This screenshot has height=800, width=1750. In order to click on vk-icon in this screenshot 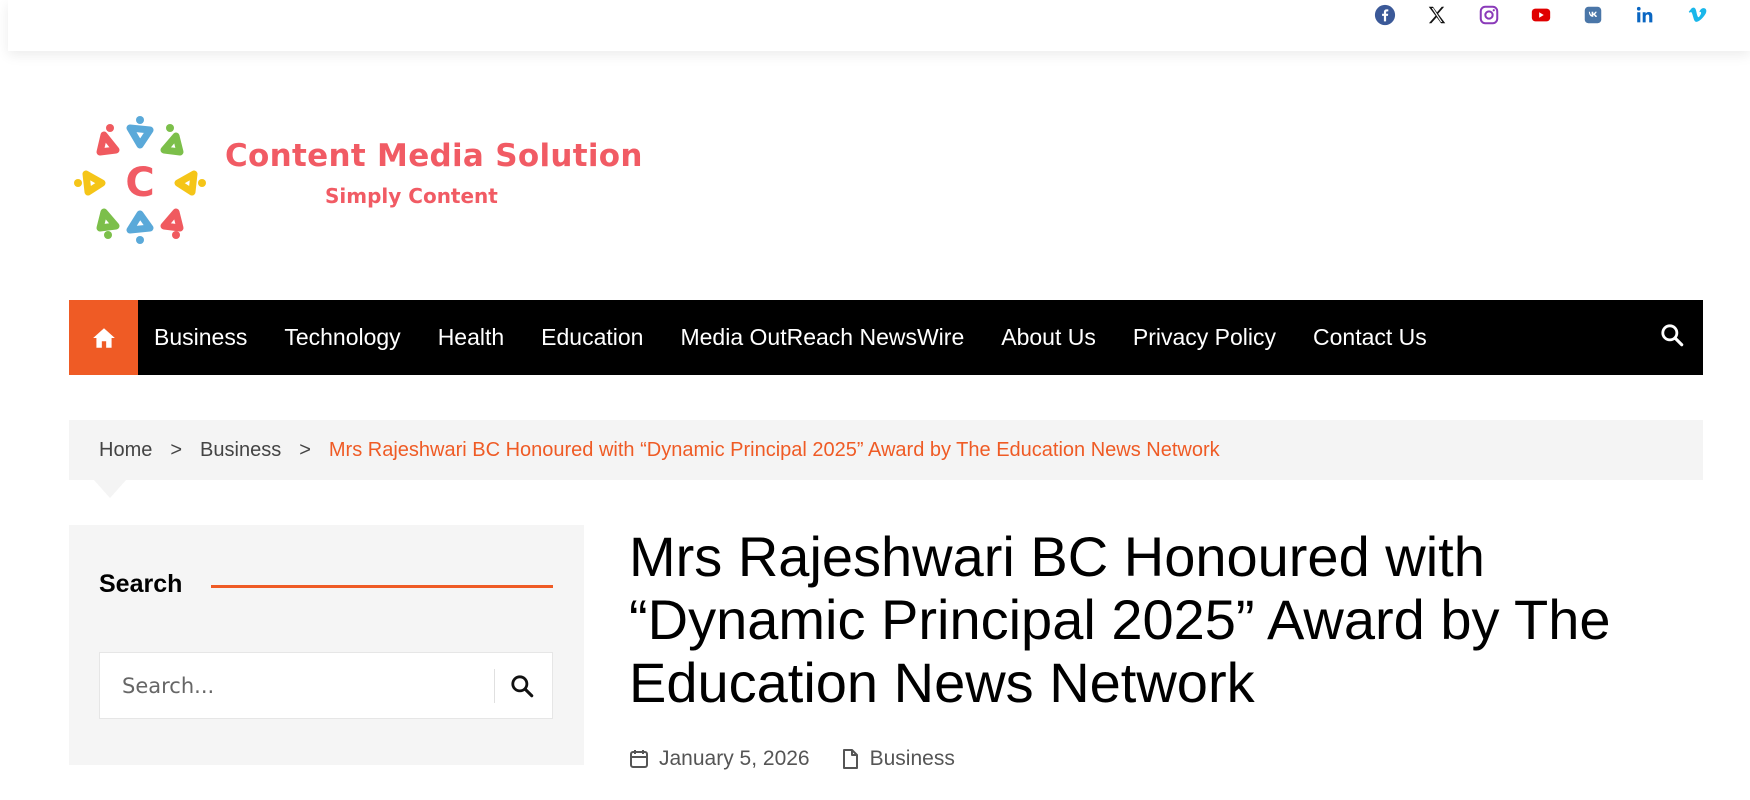, I will do `click(1593, 15)`.